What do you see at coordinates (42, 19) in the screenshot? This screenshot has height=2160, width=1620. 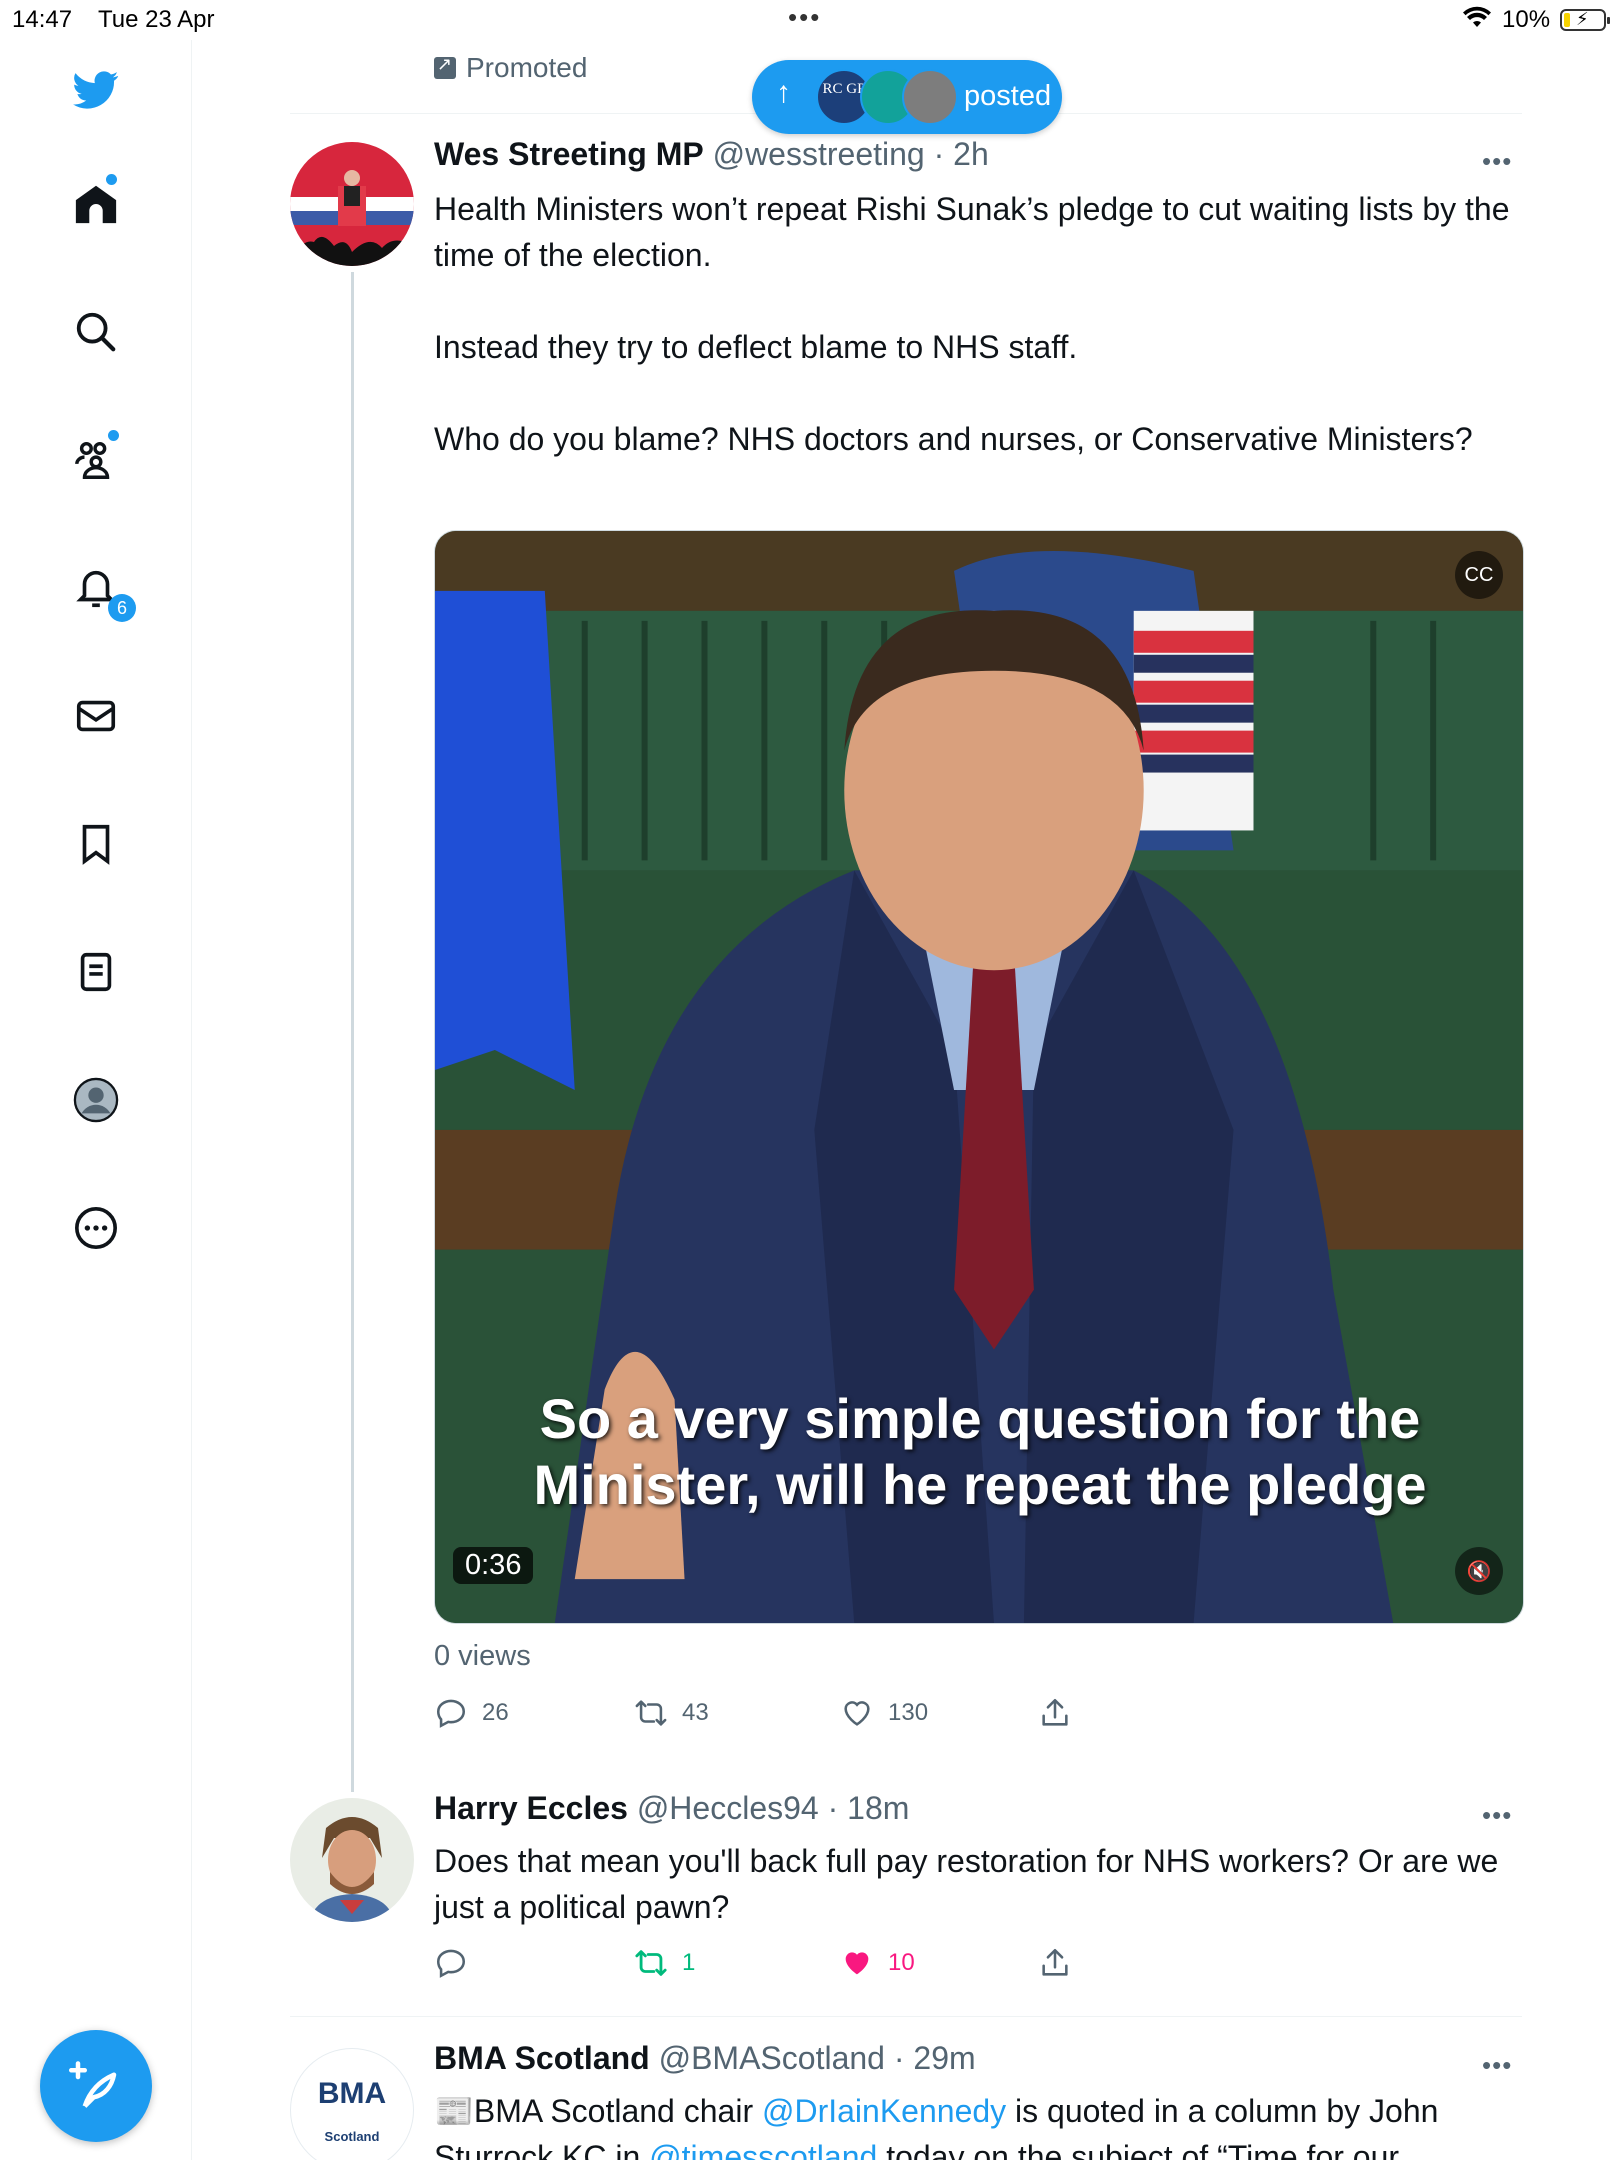 I see `status-time: 14:47` at bounding box center [42, 19].